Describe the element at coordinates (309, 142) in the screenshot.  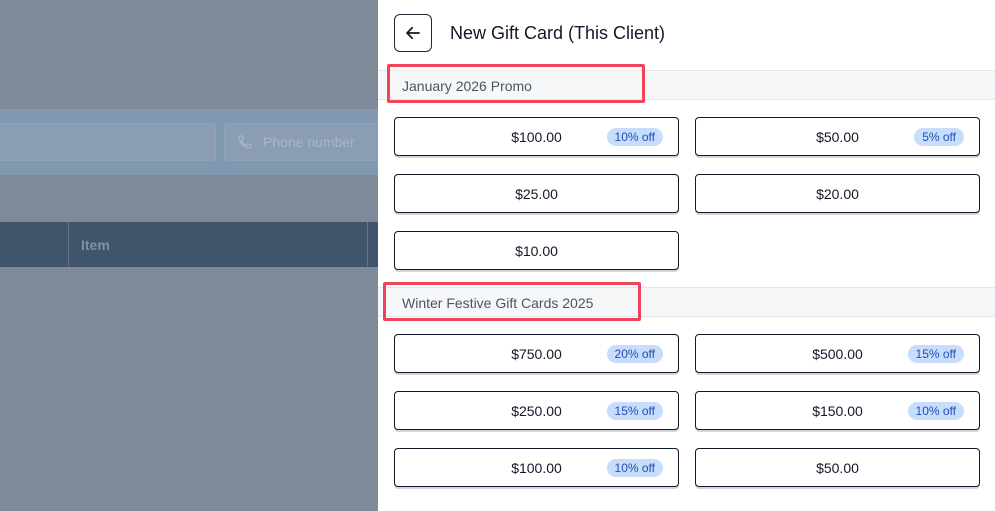
I see `phone-placeholder: Phone number` at that location.